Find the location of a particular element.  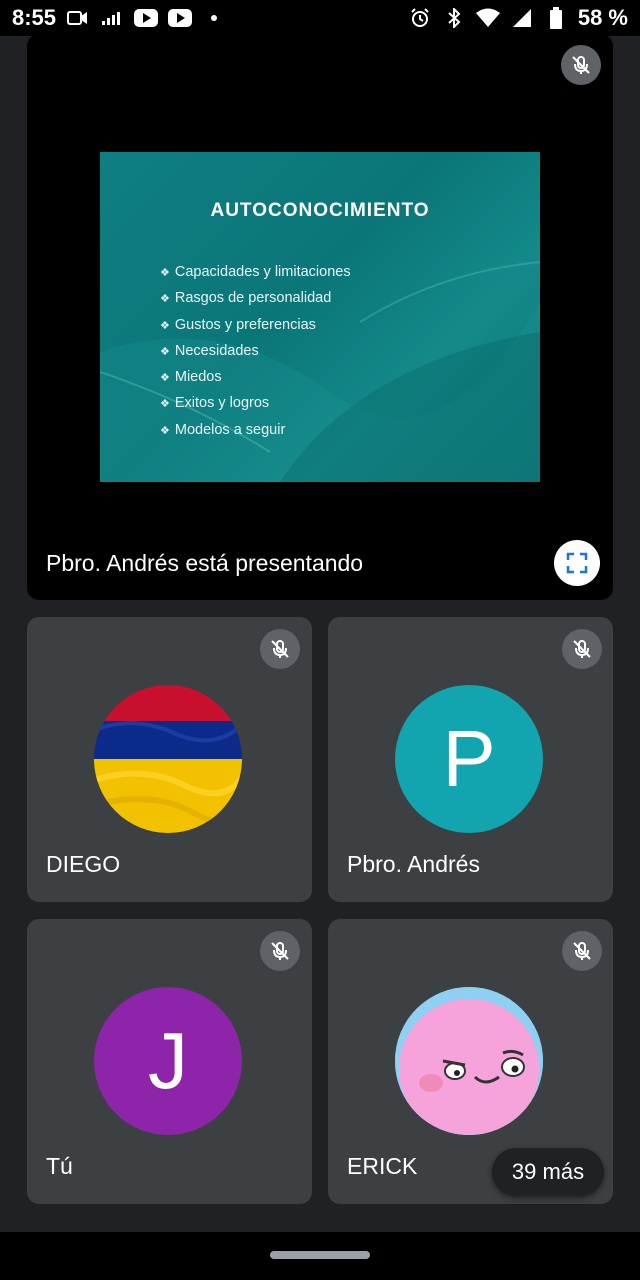

alarm-icon is located at coordinates (420, 18).